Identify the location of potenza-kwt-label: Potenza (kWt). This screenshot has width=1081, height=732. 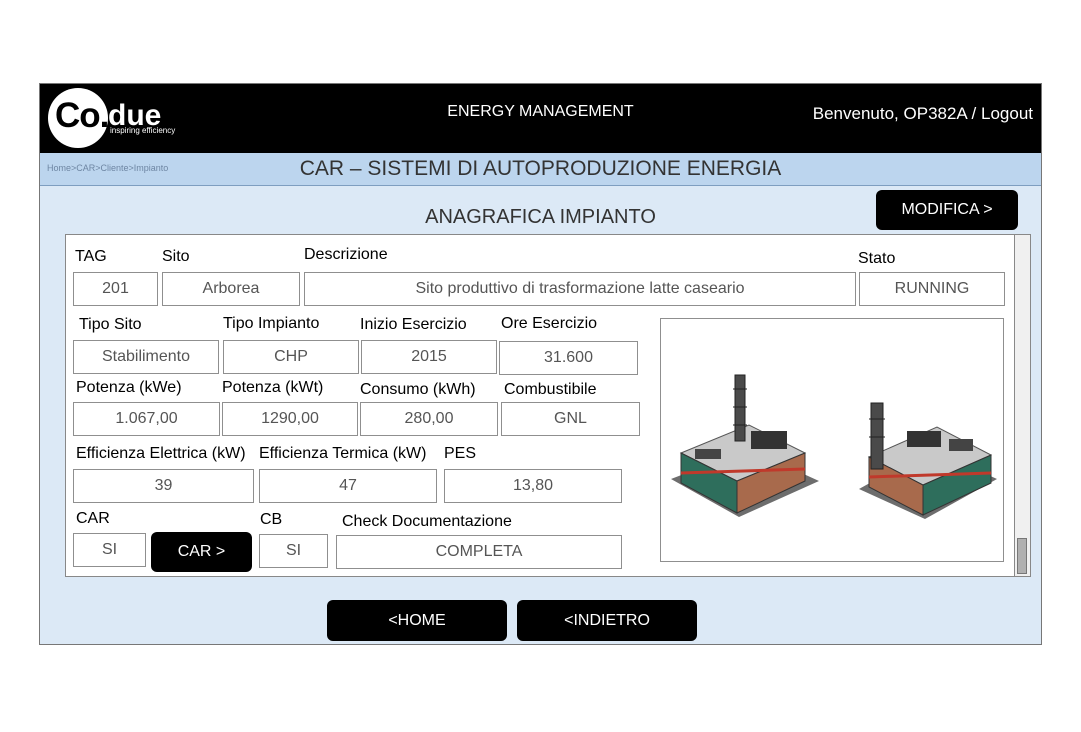
(273, 387).